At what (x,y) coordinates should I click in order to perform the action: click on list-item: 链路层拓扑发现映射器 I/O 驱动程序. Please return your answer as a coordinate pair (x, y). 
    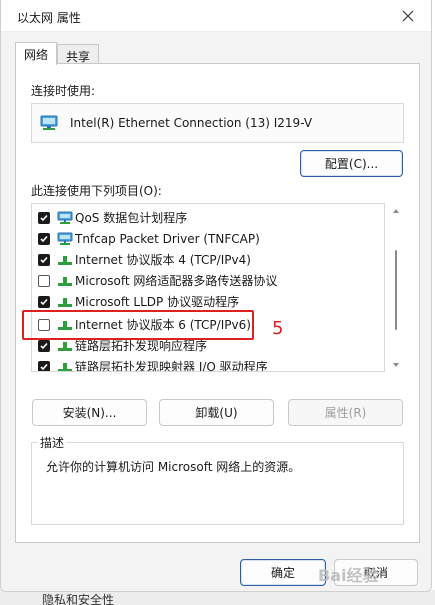
    Looking at the image, I should click on (208, 364).